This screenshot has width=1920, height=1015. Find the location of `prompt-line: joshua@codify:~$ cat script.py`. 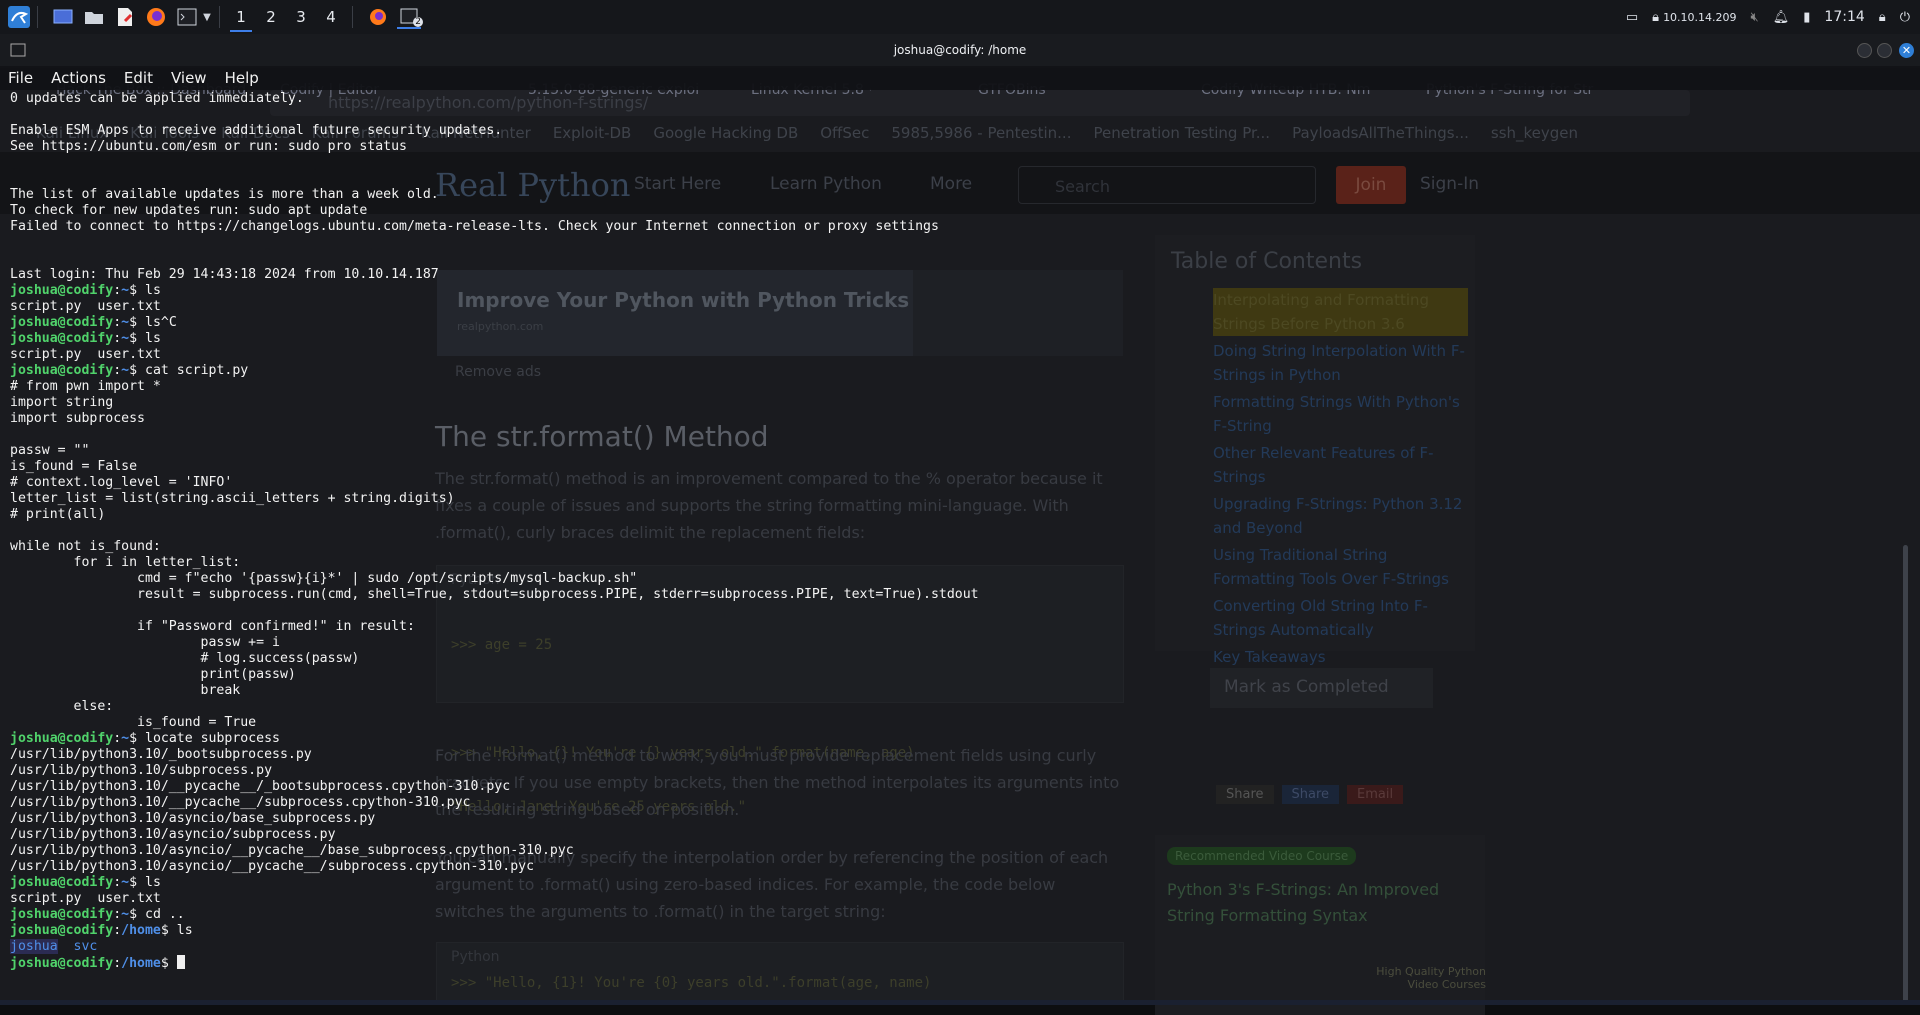

prompt-line: joshua@codify:~$ cat script.py is located at coordinates (955, 371).